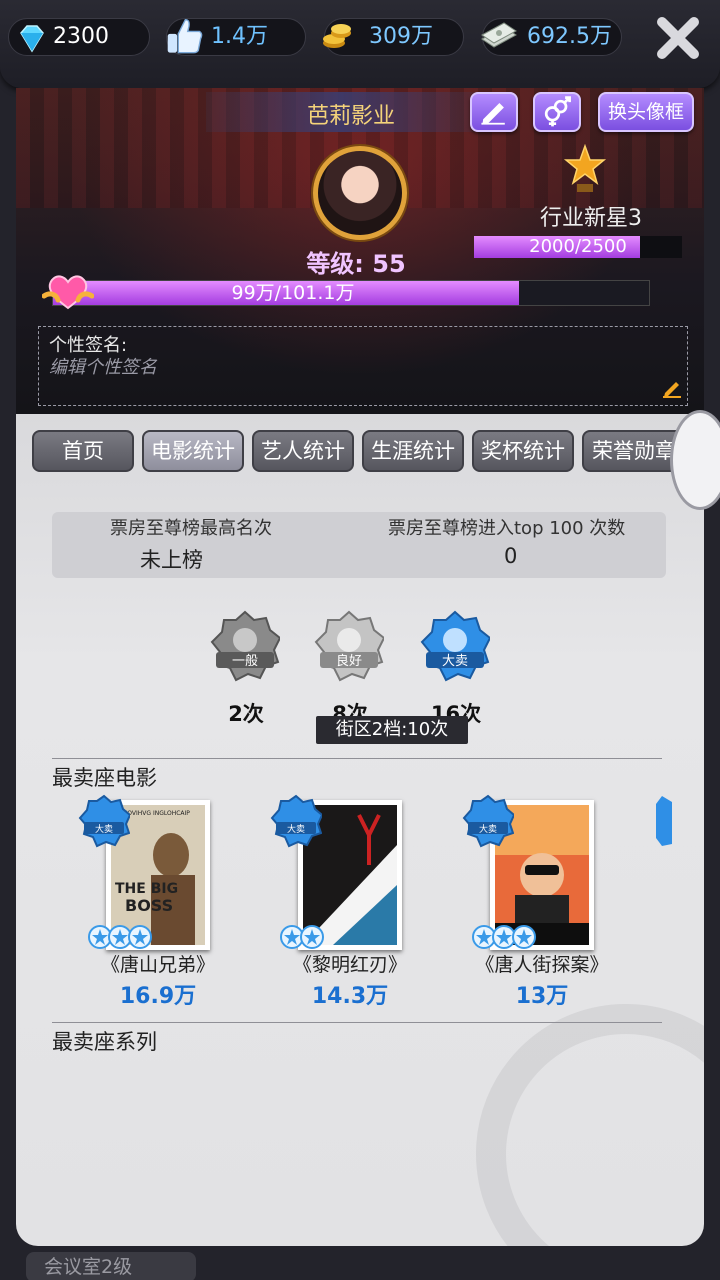 The height and width of the screenshot is (1280, 720). I want to click on avatar, so click(360, 193).